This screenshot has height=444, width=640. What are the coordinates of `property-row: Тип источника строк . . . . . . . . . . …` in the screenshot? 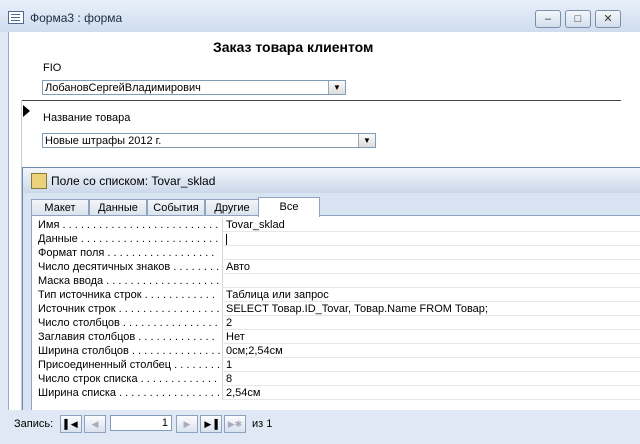 It's located at (336, 295).